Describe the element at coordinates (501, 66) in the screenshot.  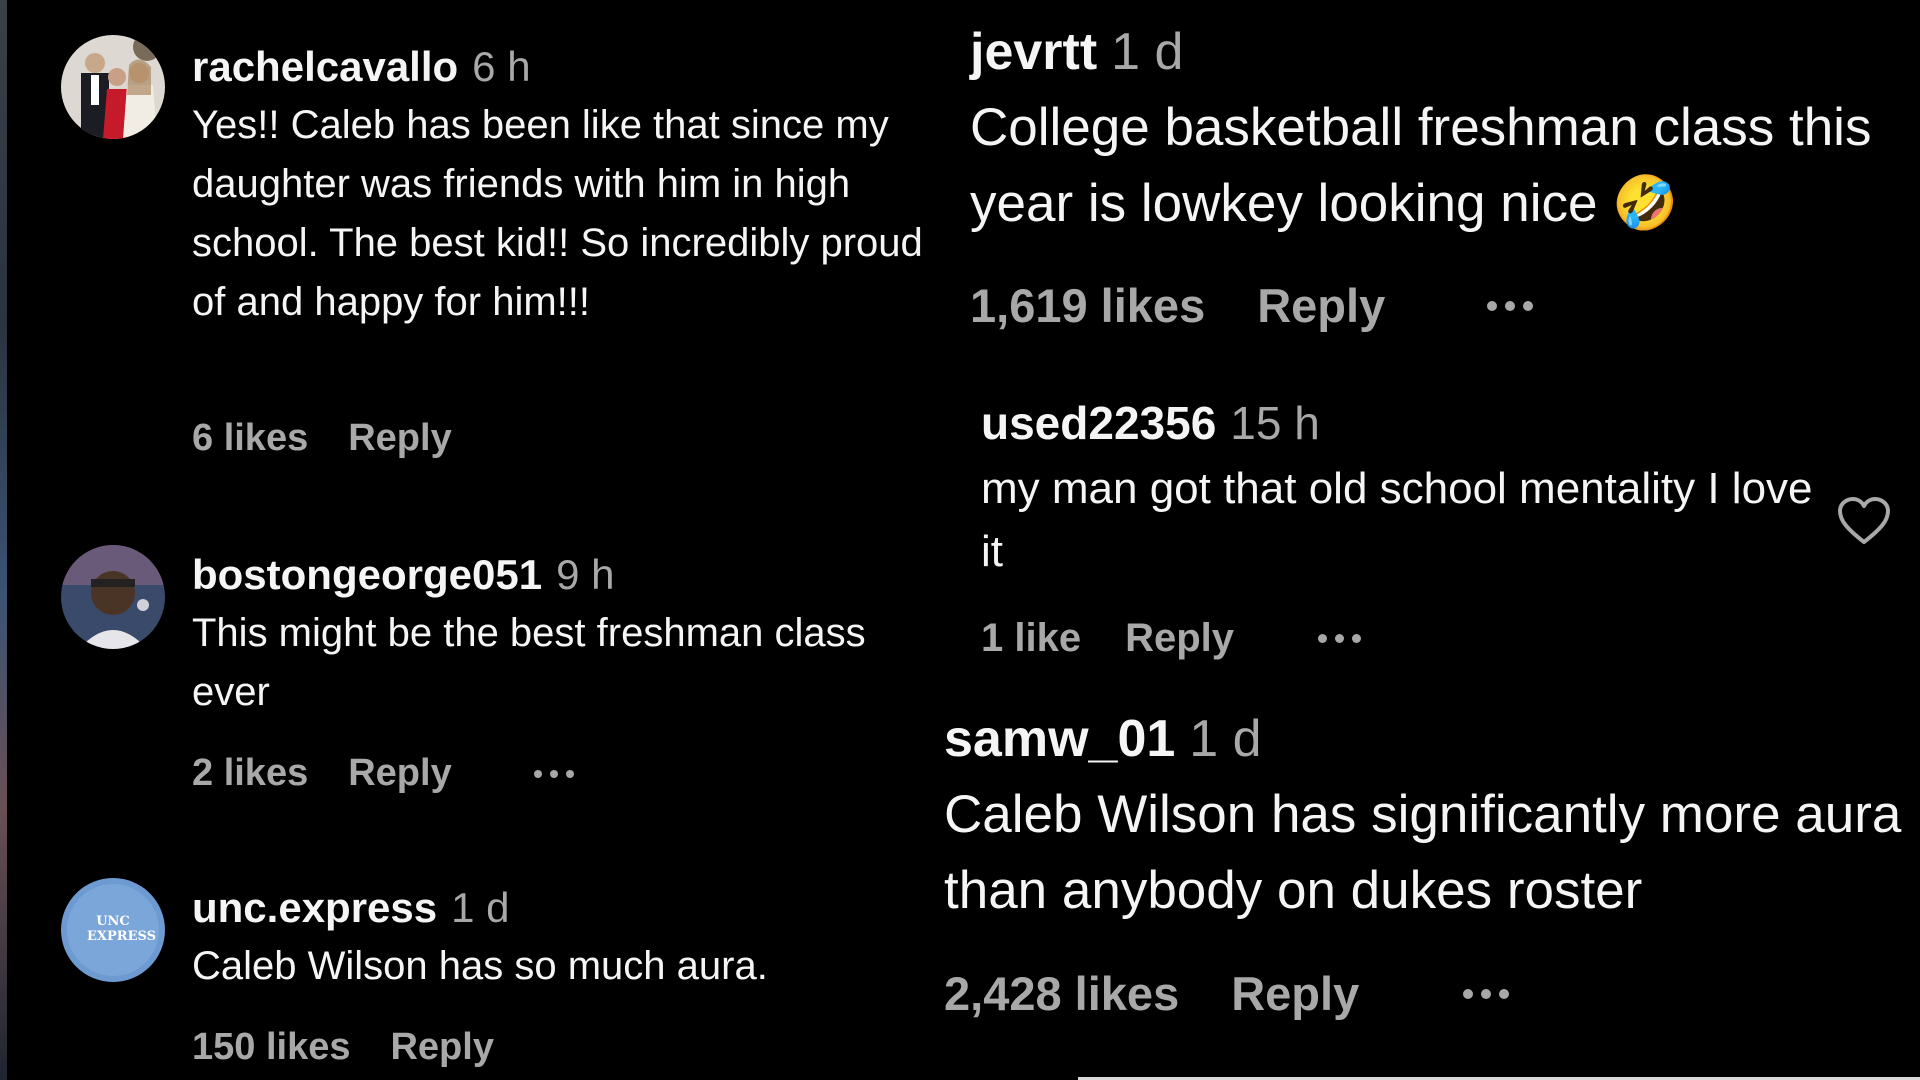
I see `timestamp: 6 h` at that location.